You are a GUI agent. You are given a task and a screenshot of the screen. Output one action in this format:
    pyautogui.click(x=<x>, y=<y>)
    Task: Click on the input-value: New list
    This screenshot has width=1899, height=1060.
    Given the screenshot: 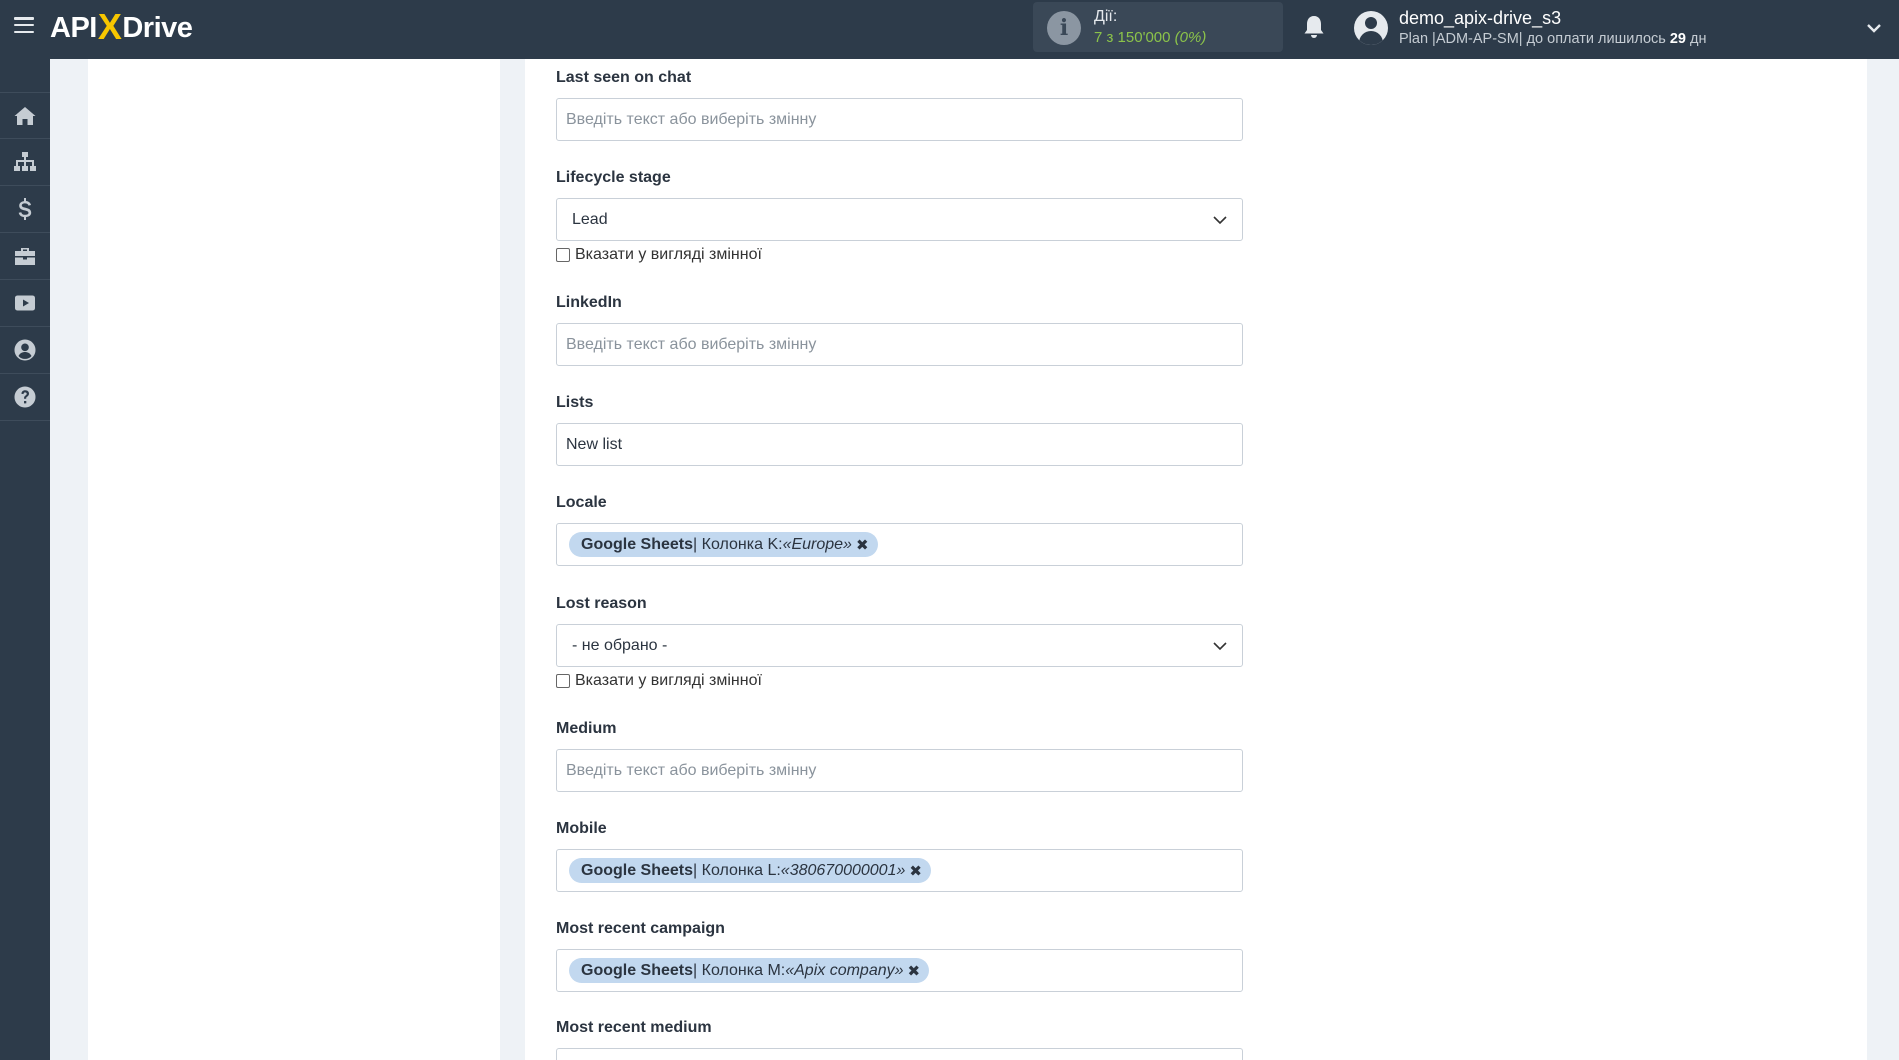 What is the action you would take?
    pyautogui.click(x=594, y=444)
    